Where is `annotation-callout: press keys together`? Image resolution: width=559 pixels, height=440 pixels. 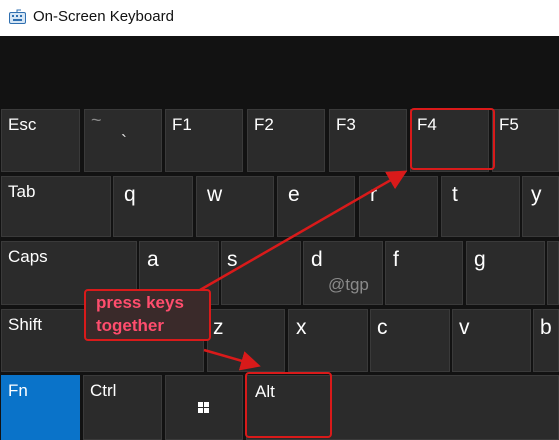
annotation-callout: press keys together is located at coordinates (147, 315).